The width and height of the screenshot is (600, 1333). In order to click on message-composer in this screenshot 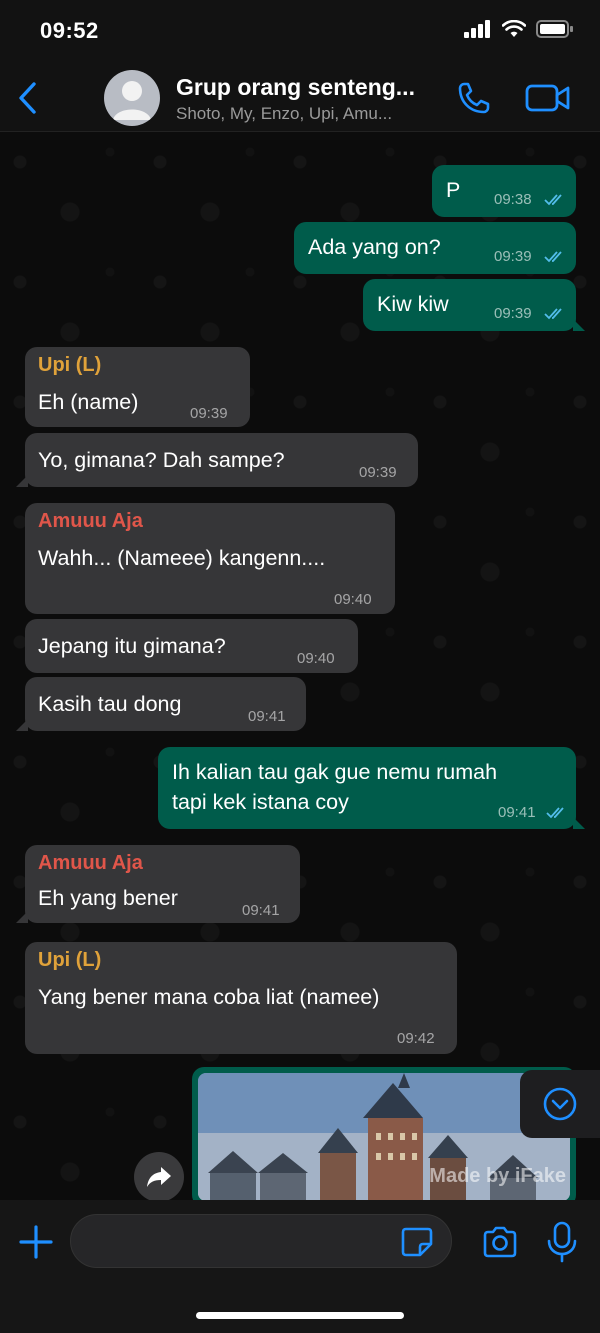, I will do `click(300, 1266)`.